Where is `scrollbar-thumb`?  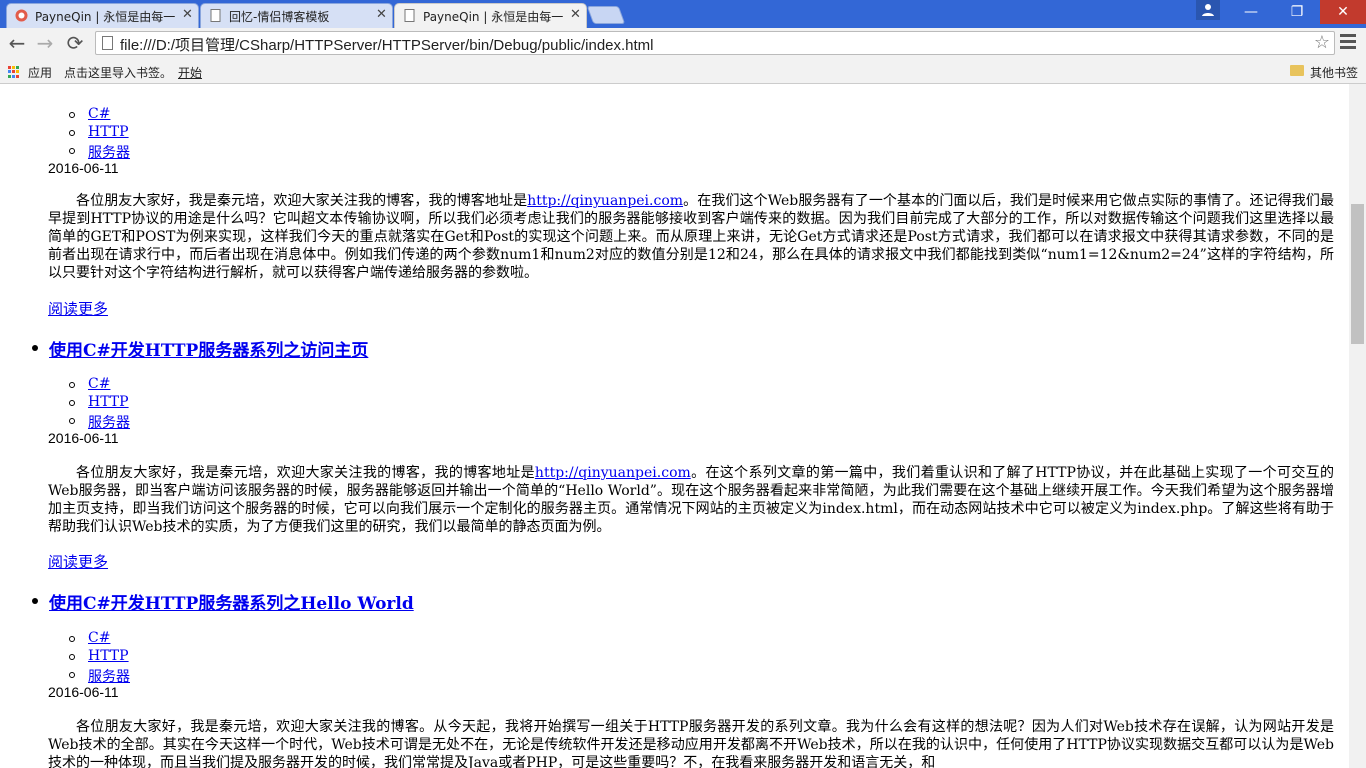 scrollbar-thumb is located at coordinates (1357, 274).